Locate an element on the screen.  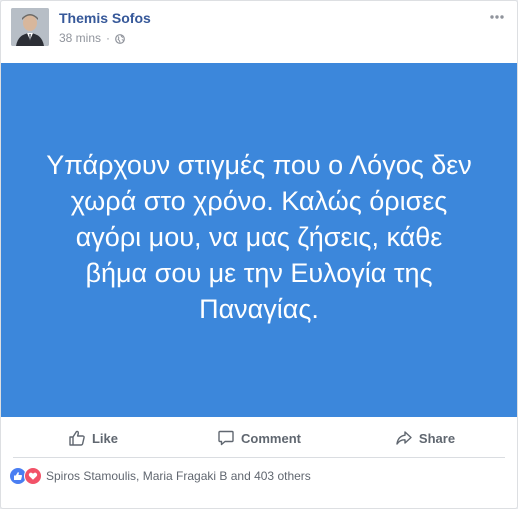
like-button: Like is located at coordinates (93, 438).